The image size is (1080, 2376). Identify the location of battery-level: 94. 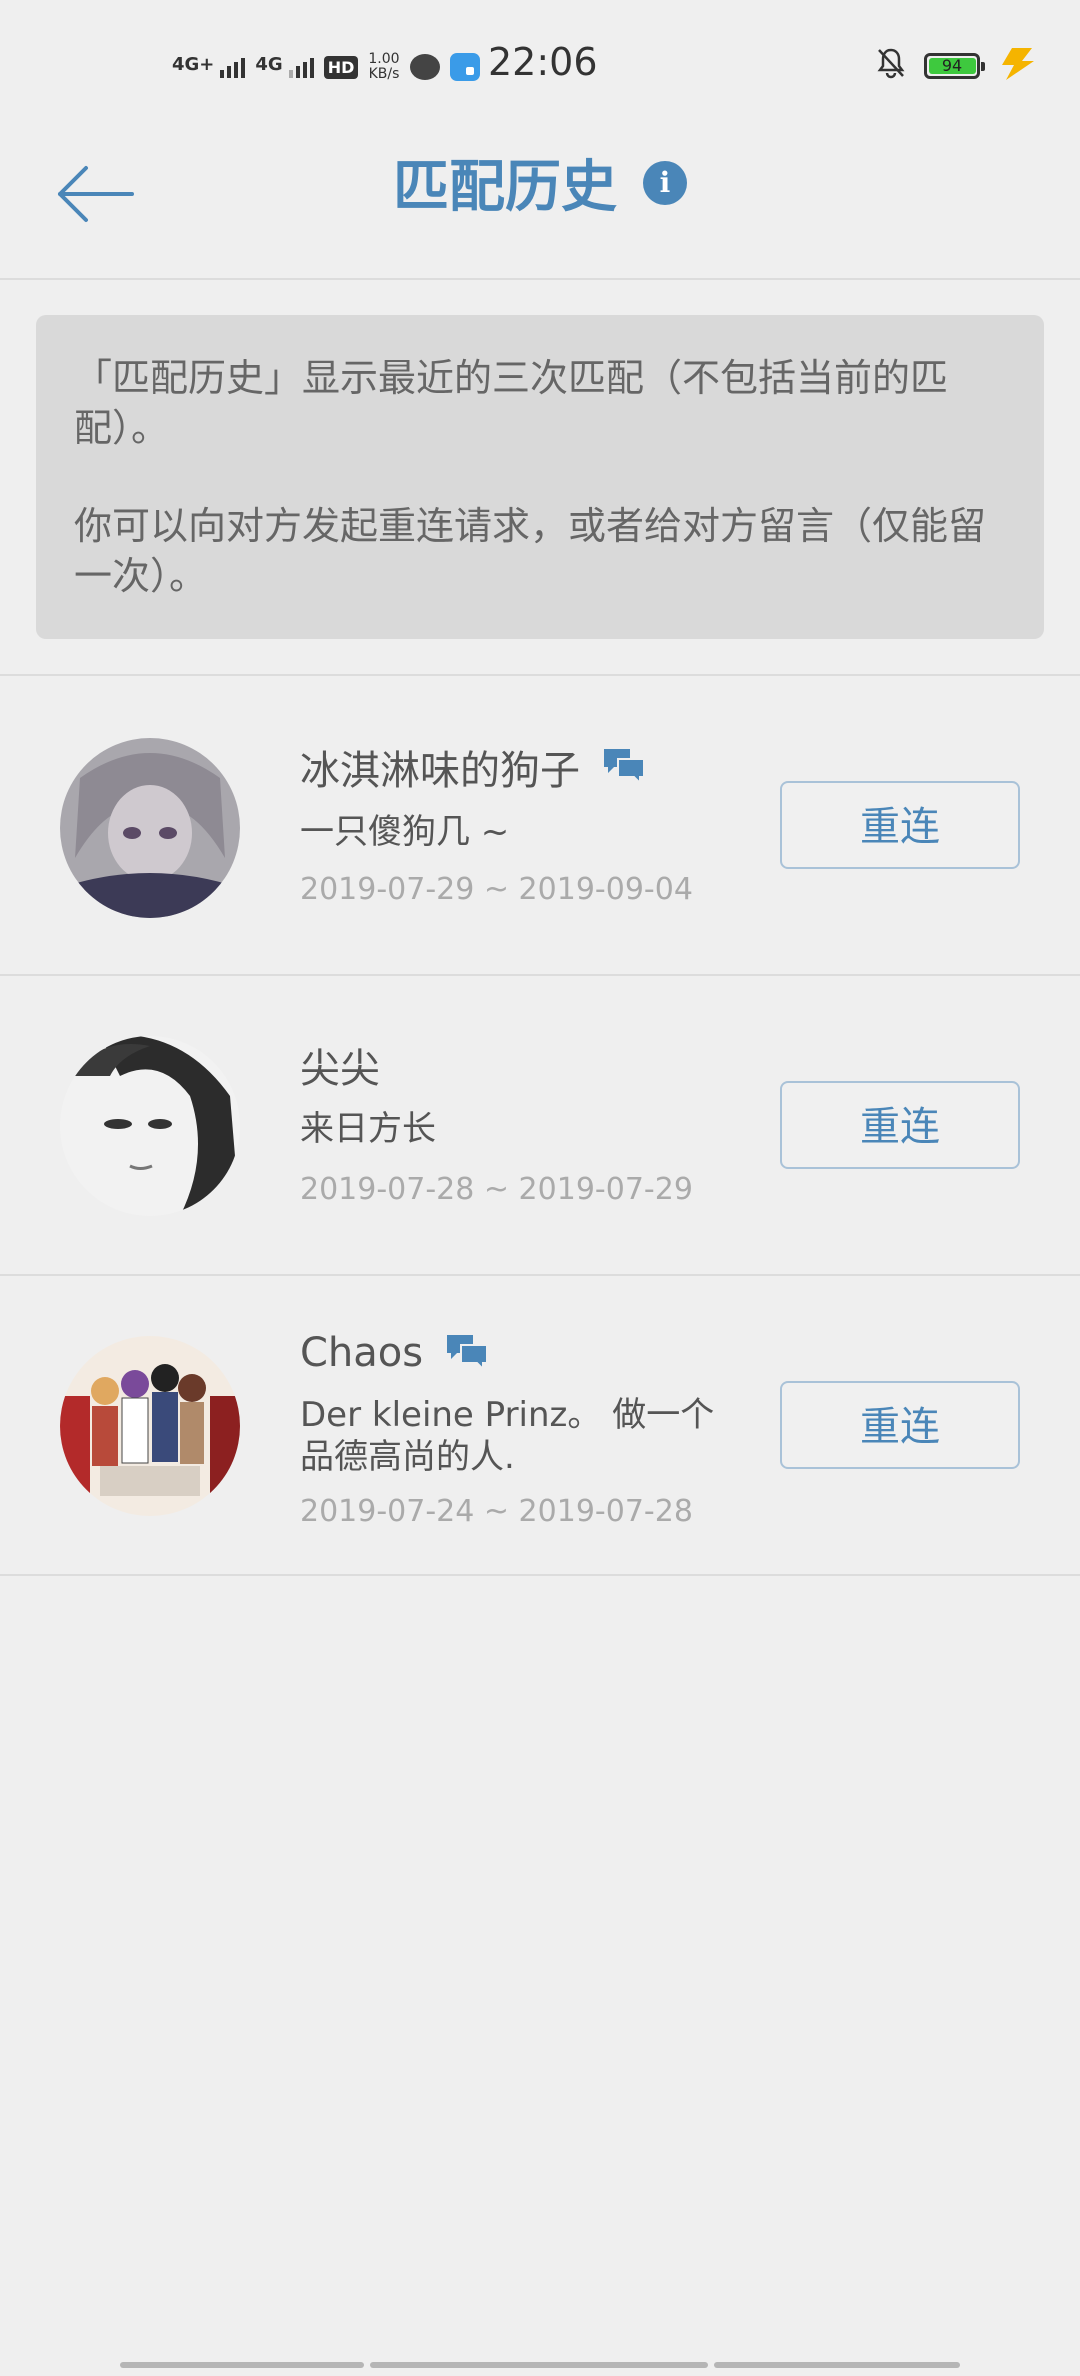
(952, 65).